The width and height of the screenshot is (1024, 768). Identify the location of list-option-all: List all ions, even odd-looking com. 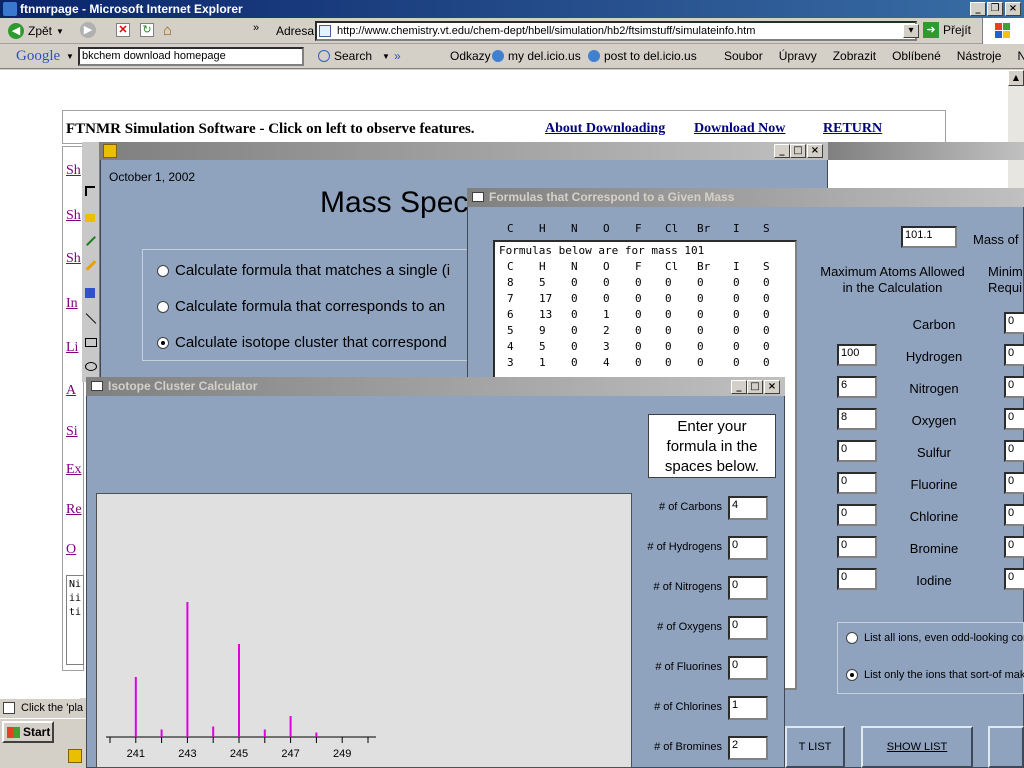
(935, 638).